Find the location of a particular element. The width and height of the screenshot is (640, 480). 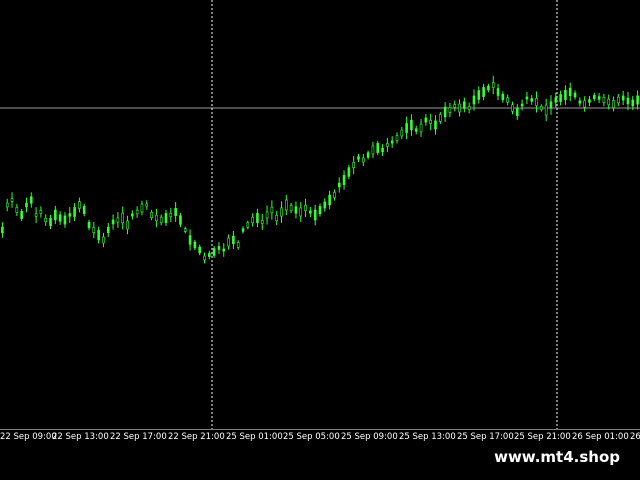

time-tick-label: 25 Sep 05:00 is located at coordinates (311, 437).